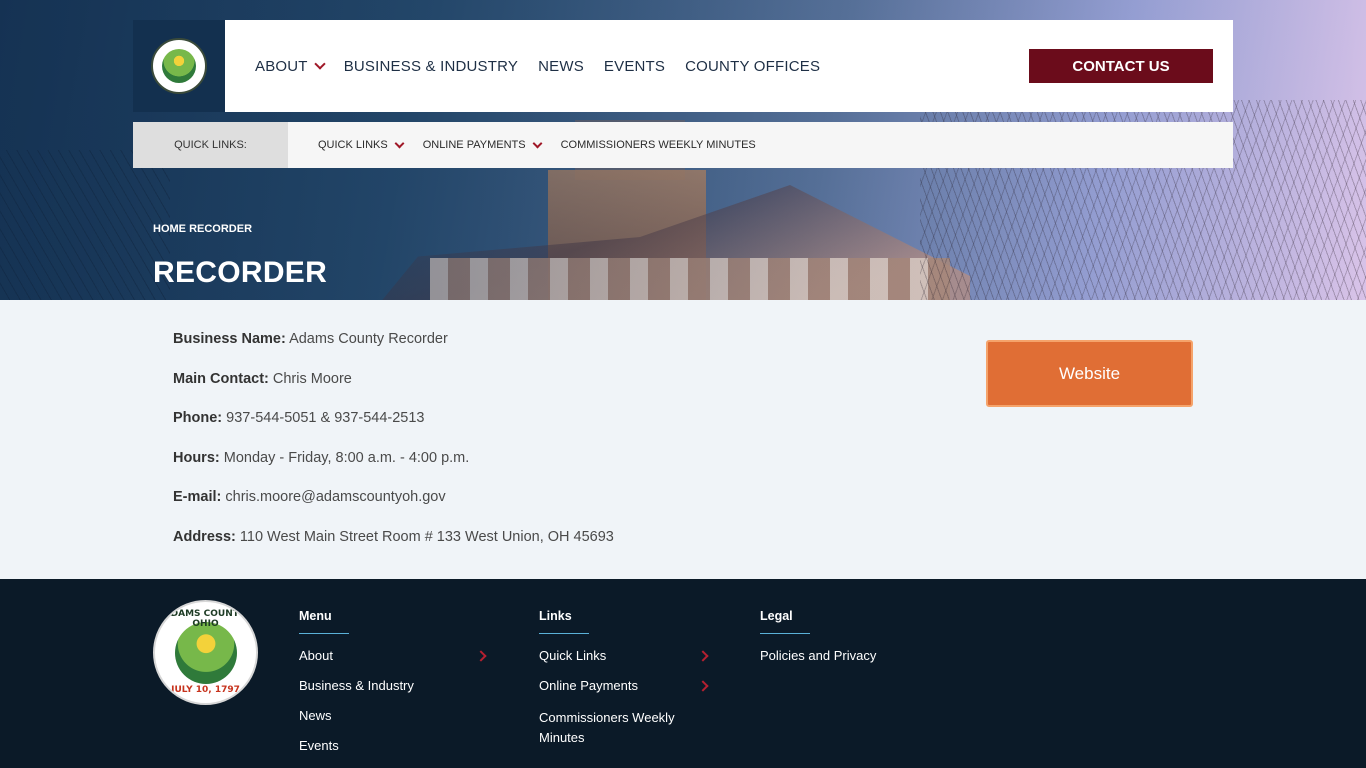 This screenshot has height=768, width=1366. I want to click on nav-business-industry: BUSINESS & INDUSTRY, so click(431, 66).